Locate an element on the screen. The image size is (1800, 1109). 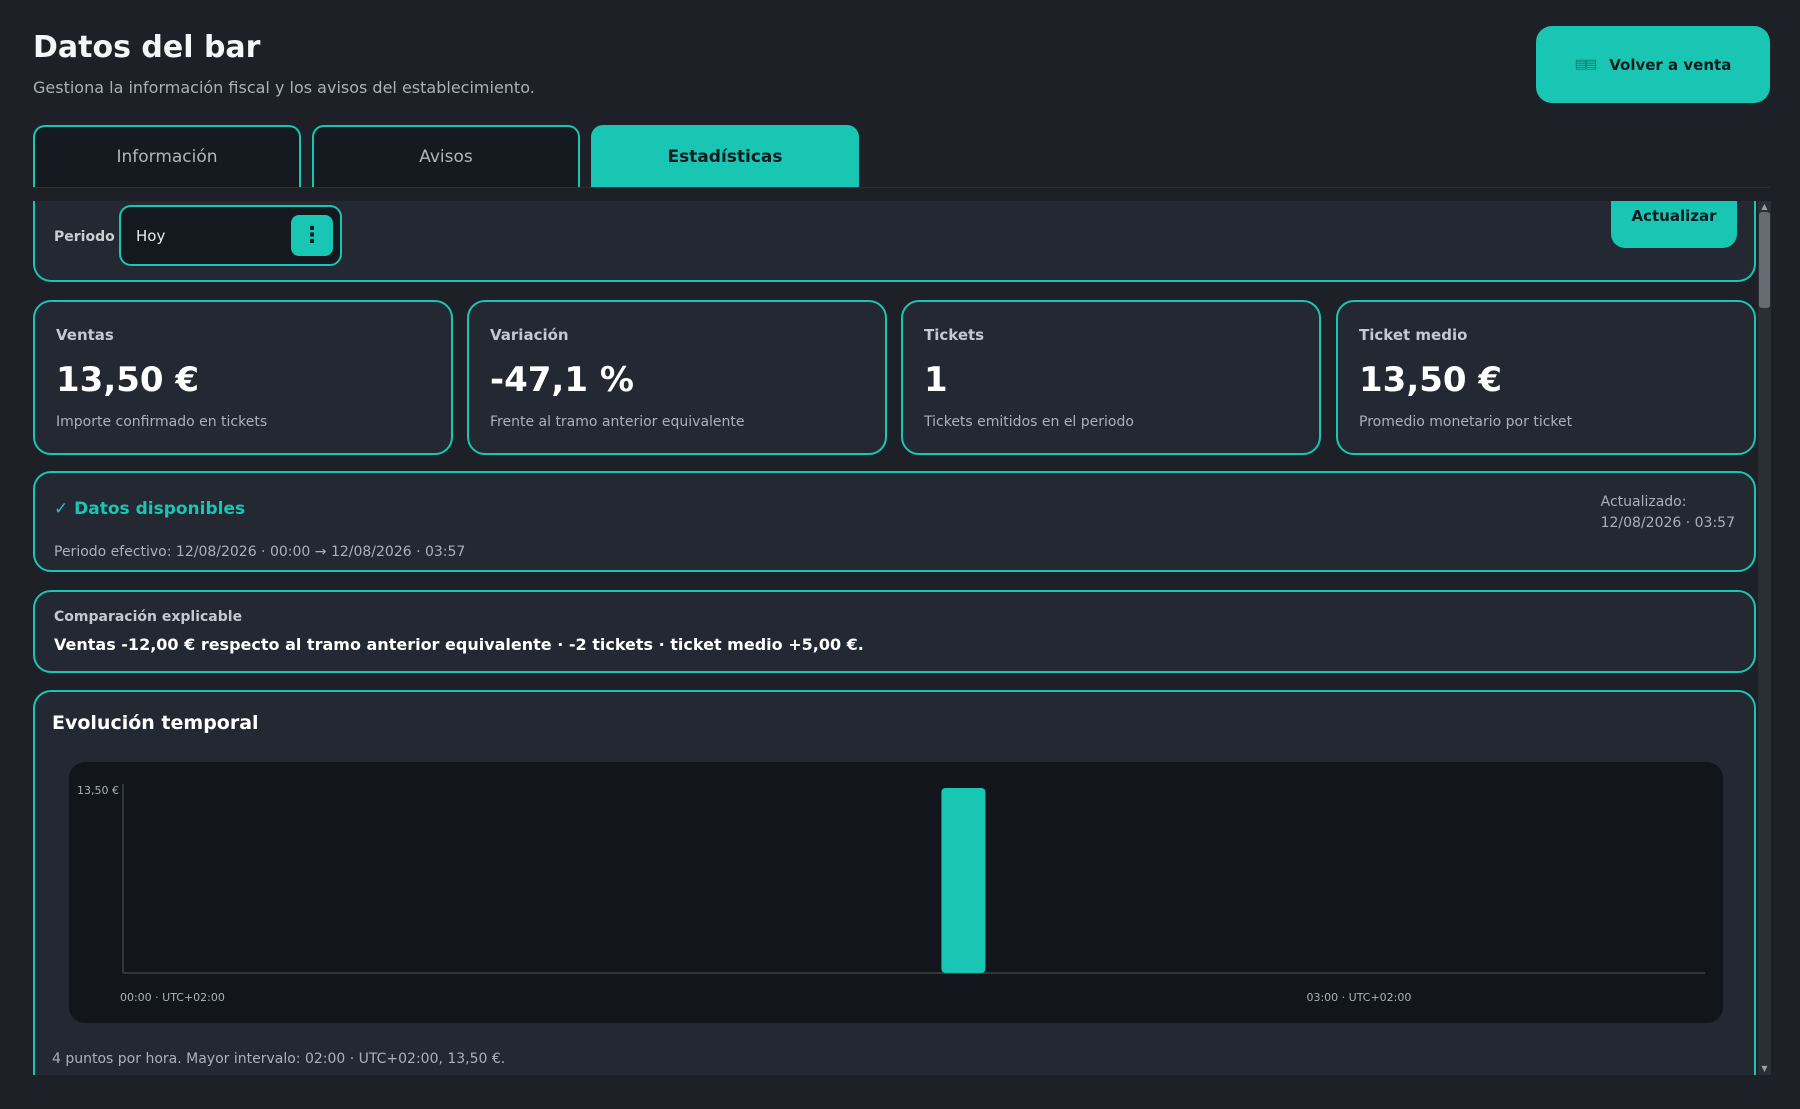
chart-x-ticks: 00:00 · UTC+02:00 03:00 · UTC+02:00 is located at coordinates (765, 997).